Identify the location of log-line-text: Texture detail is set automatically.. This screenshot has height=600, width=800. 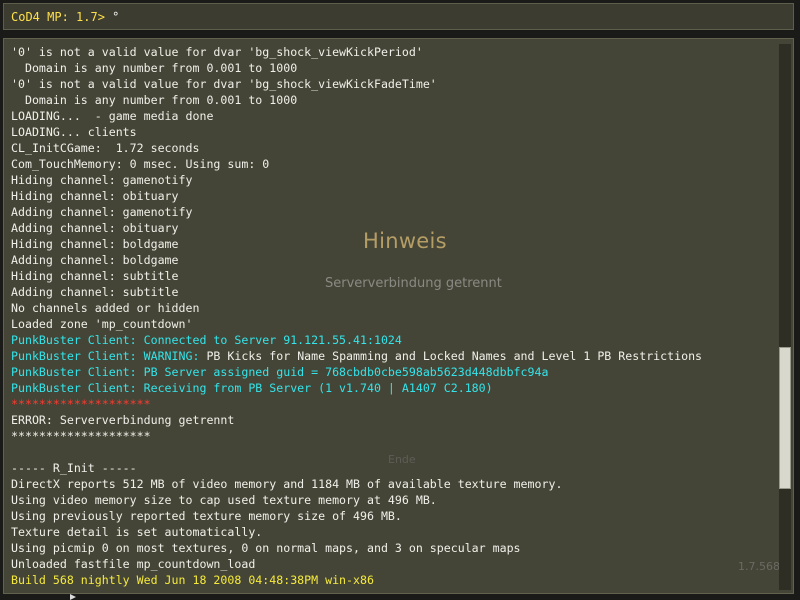
(137, 532).